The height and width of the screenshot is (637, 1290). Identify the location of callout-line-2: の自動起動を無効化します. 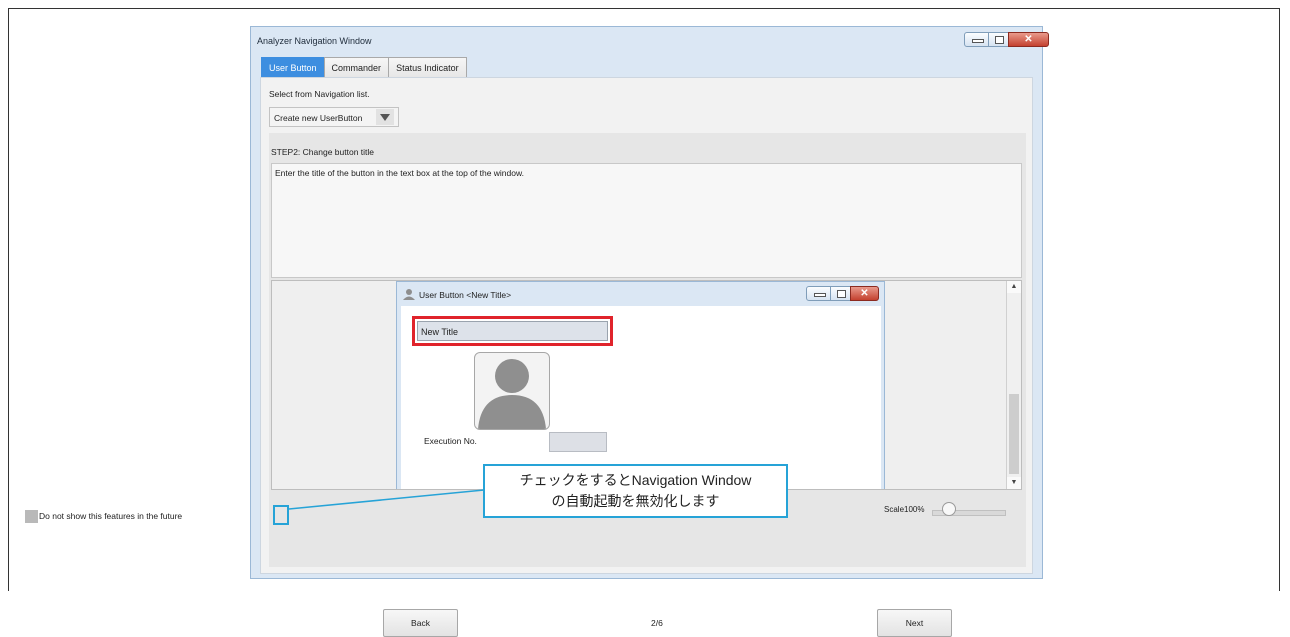
(635, 501).